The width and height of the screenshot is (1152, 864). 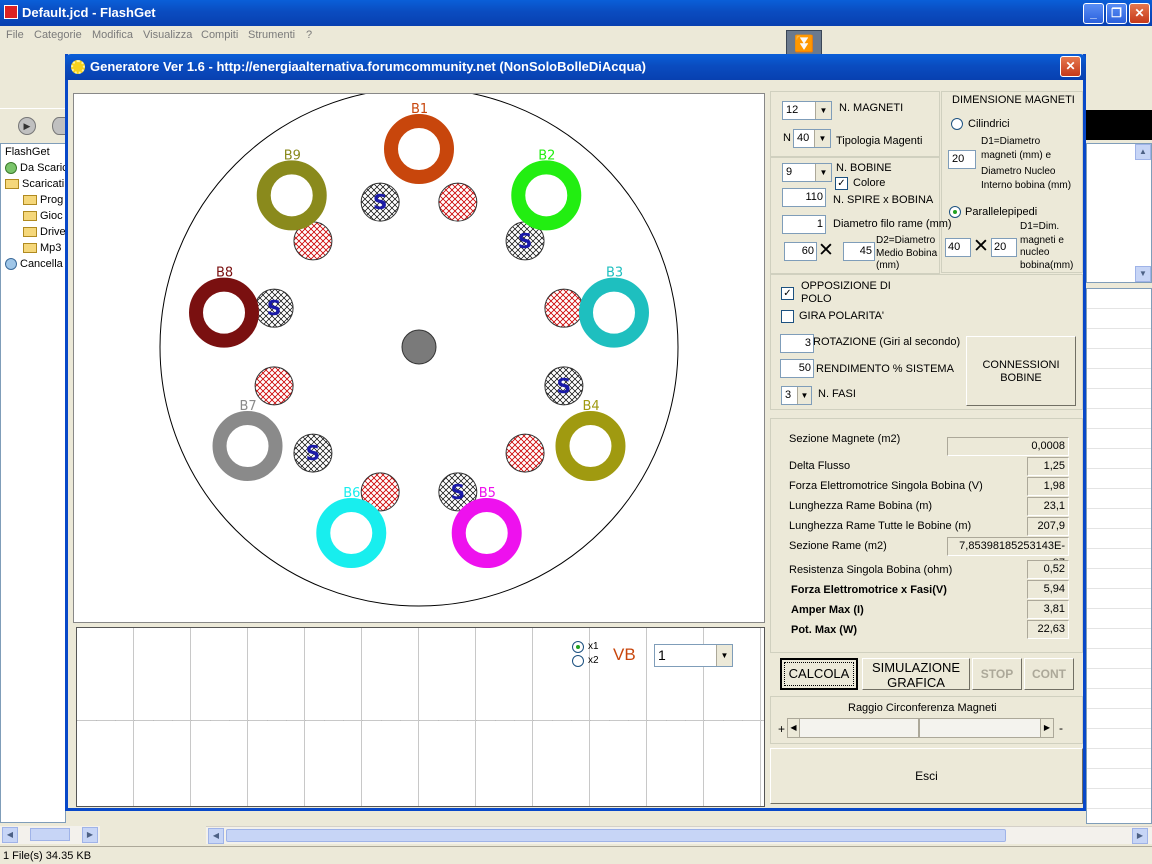 What do you see at coordinates (826, 250) in the screenshot?
I see `cross-icon: ✕` at bounding box center [826, 250].